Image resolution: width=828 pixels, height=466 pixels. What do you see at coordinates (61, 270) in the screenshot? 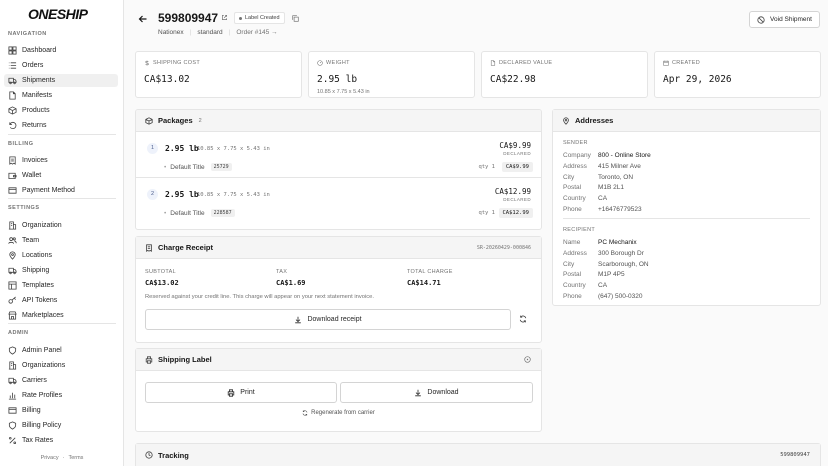
I see `sidebar-item-shipping: Shipping` at bounding box center [61, 270].